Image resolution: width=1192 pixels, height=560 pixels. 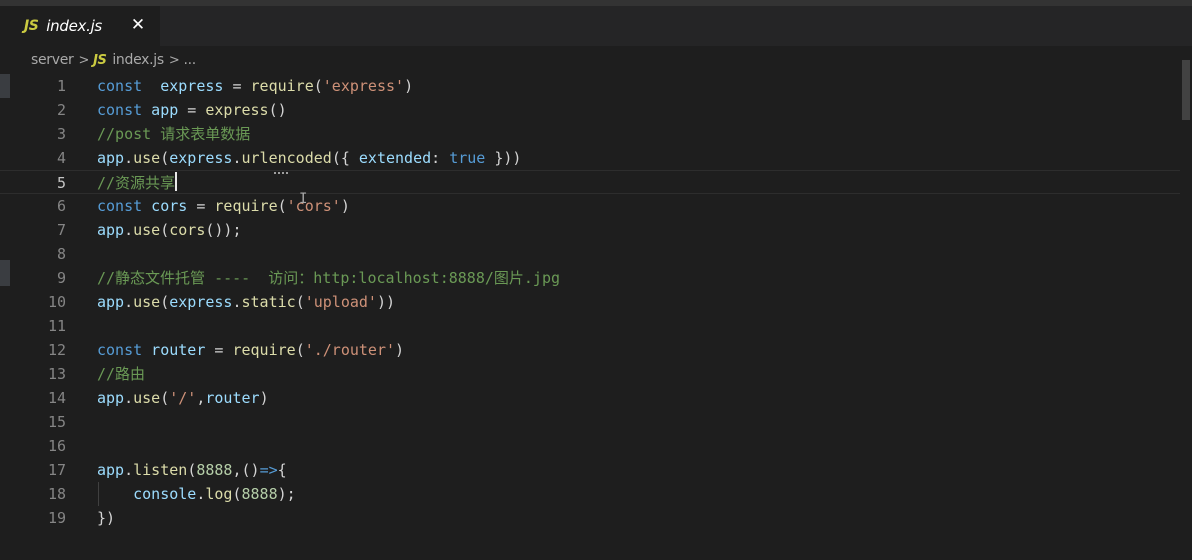 What do you see at coordinates (138, 60) in the screenshot?
I see `breadcrumb-file-index-js: index.js` at bounding box center [138, 60].